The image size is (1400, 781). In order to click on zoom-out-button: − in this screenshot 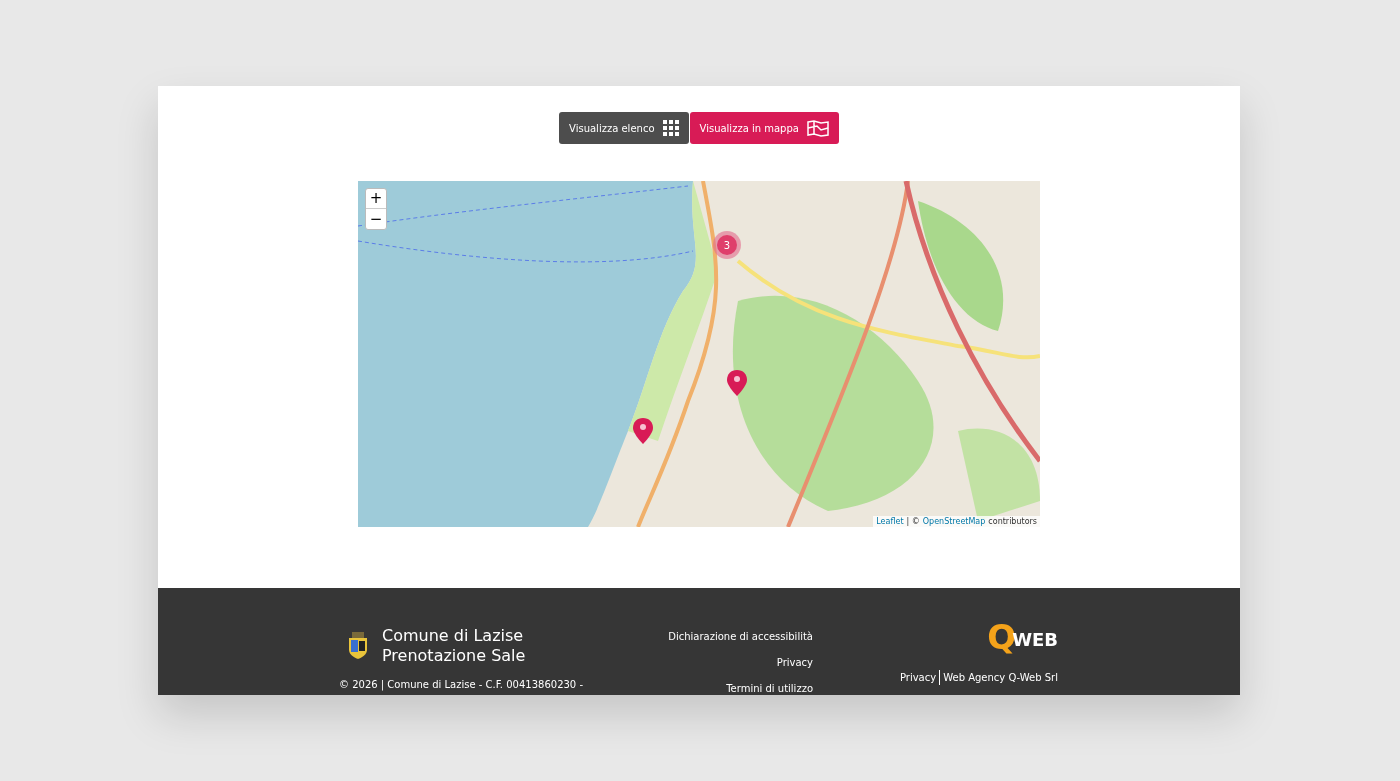, I will do `click(376, 219)`.